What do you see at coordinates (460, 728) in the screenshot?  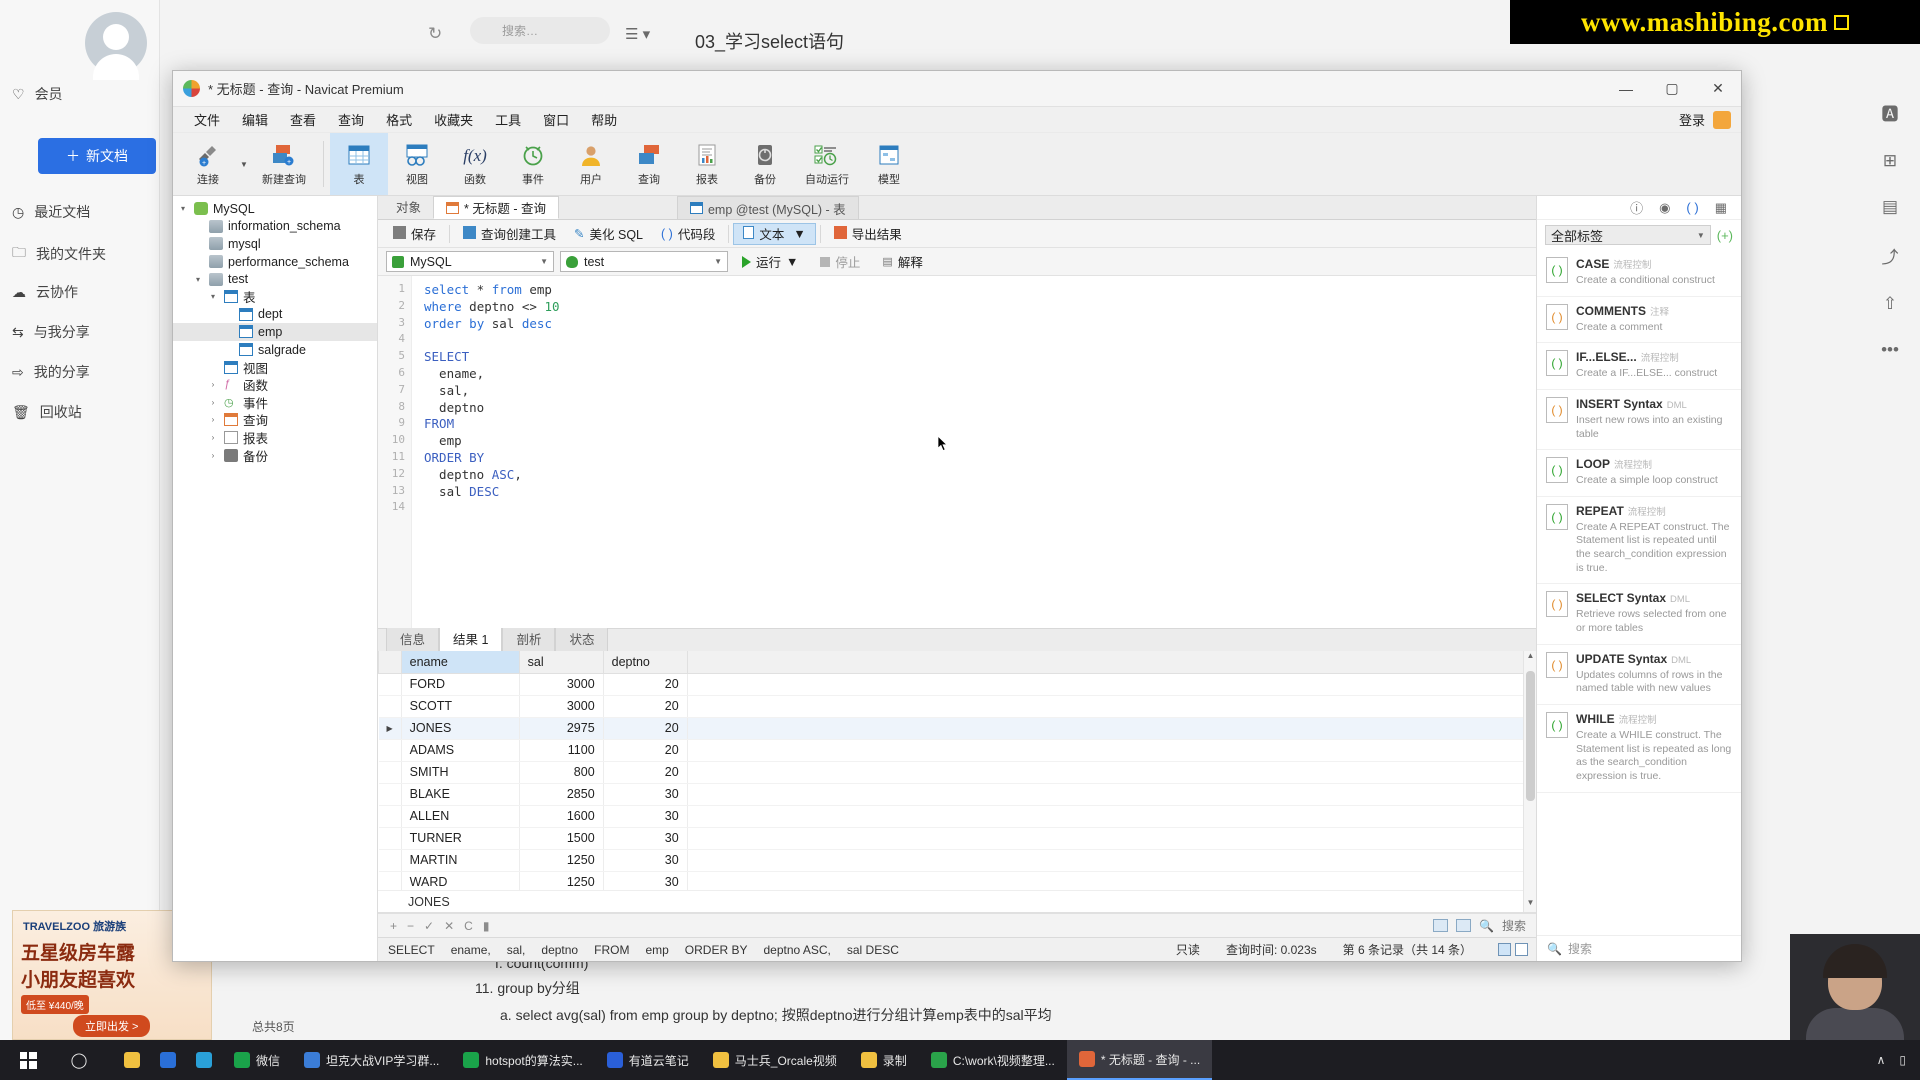 I see `cell-ename: JONES` at bounding box center [460, 728].